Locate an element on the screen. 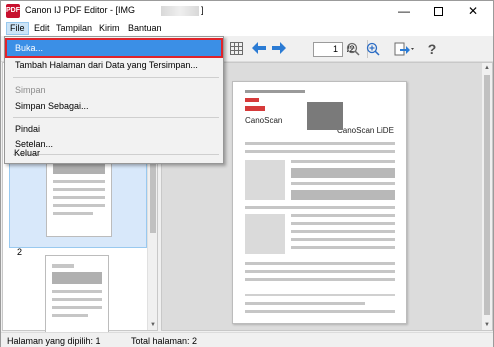  minimize-button: — is located at coordinates (404, 11).